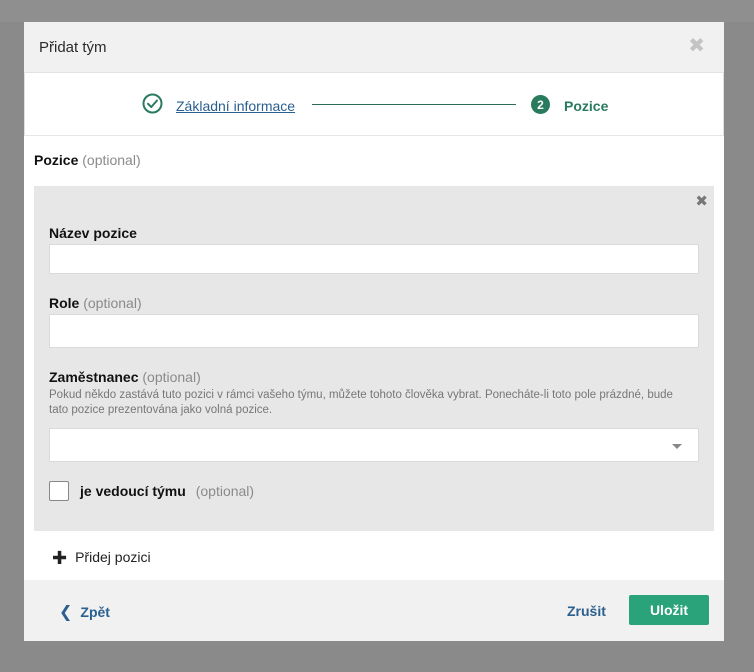  I want to click on remove-position-icon: ✖, so click(701, 201).